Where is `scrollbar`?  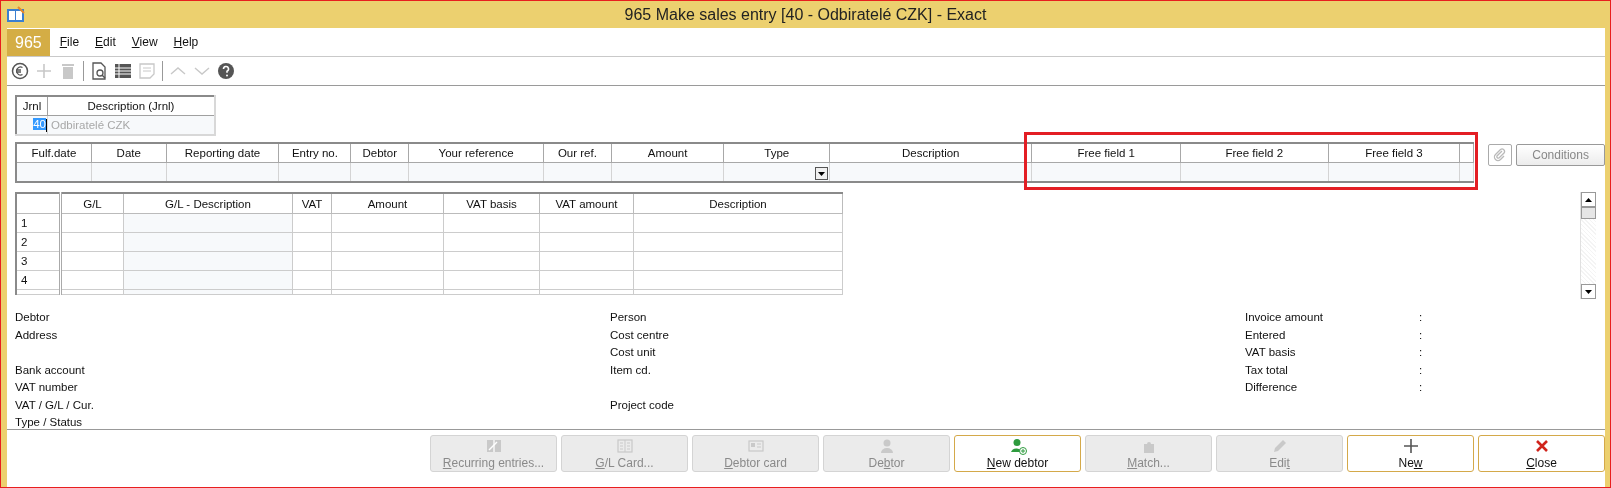
scrollbar is located at coordinates (1588, 245).